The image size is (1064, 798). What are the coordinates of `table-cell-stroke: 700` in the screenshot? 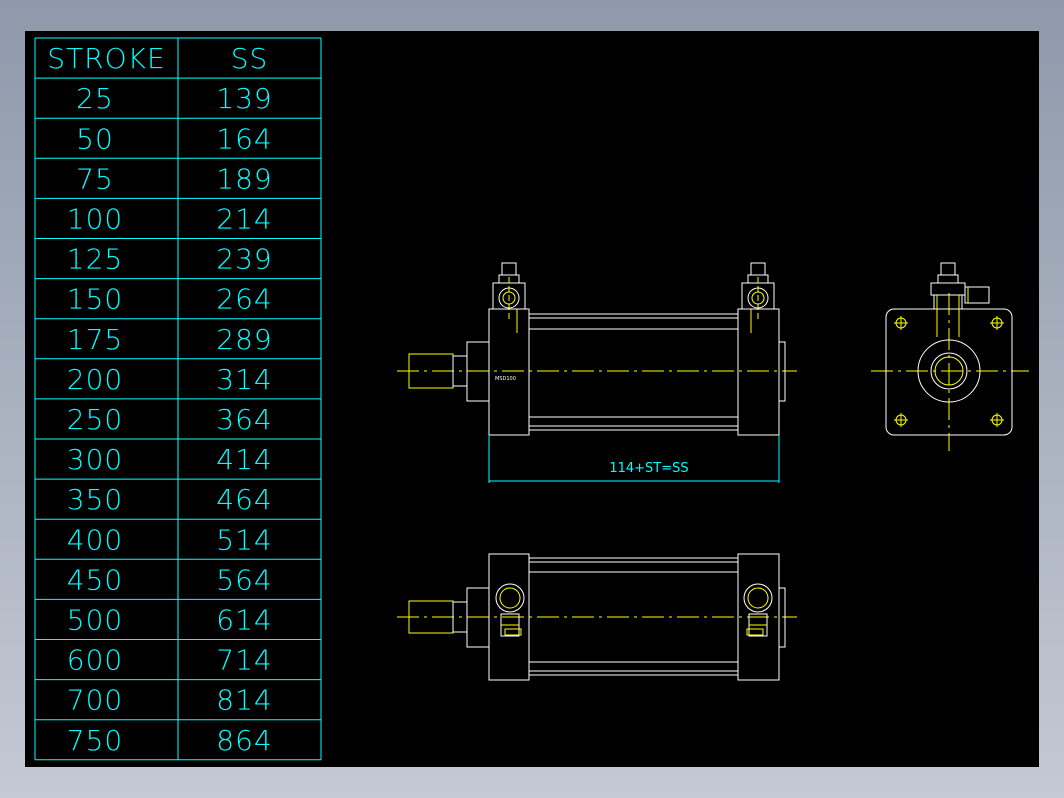 It's located at (95, 700).